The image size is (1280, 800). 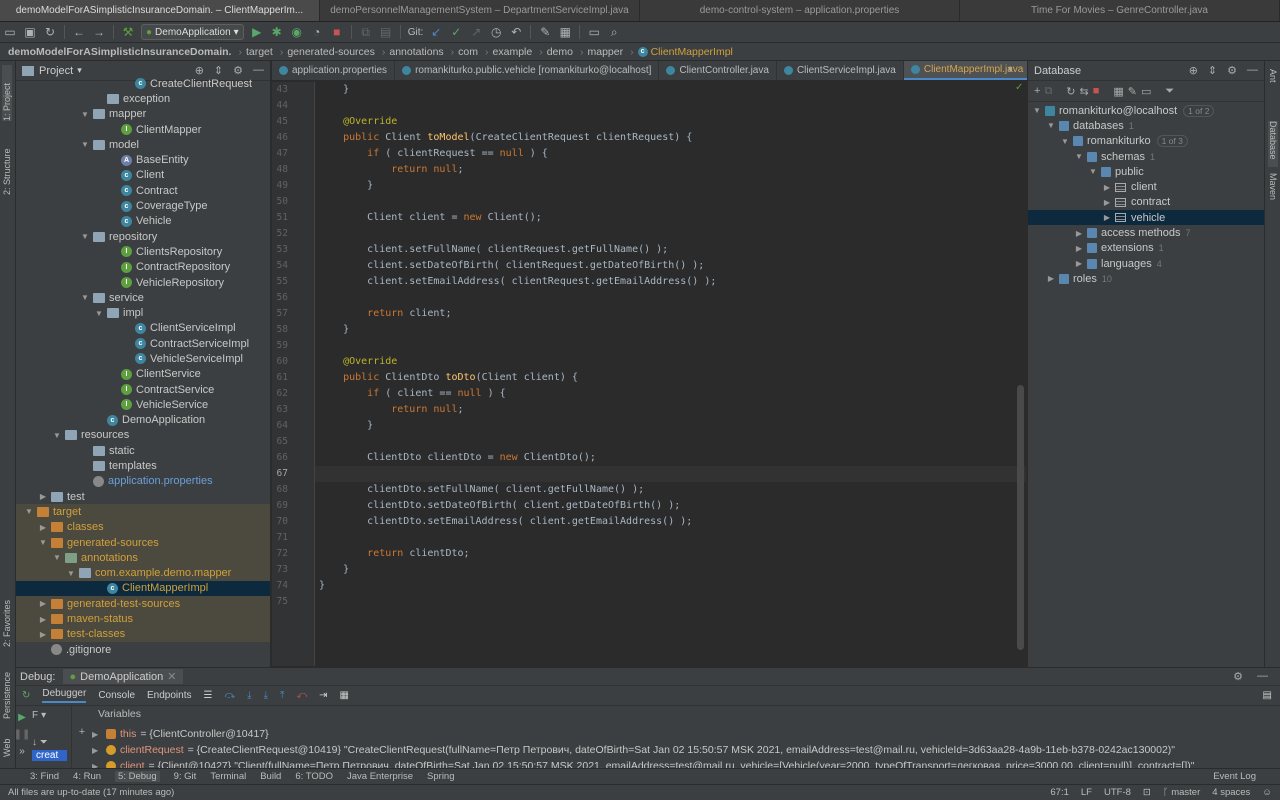 I want to click on project-tree-item: c ClientServiceImpl, so click(x=143, y=328).